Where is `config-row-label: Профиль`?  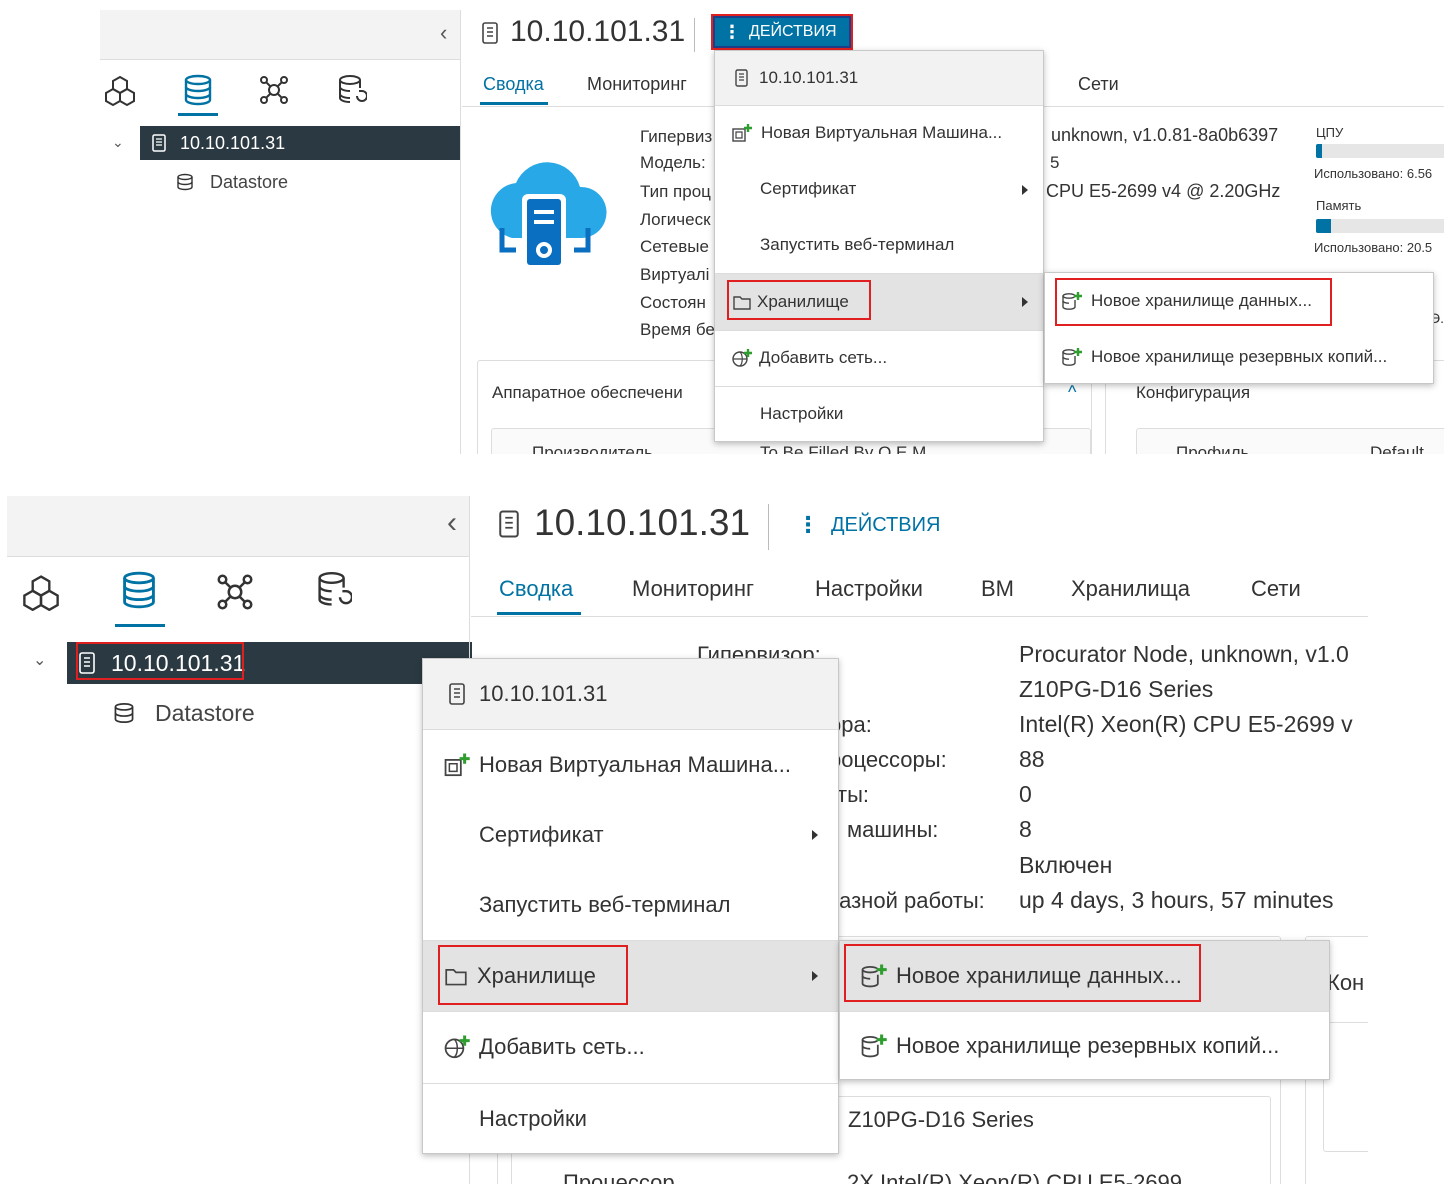
config-row-label: Профиль is located at coordinates (1213, 448).